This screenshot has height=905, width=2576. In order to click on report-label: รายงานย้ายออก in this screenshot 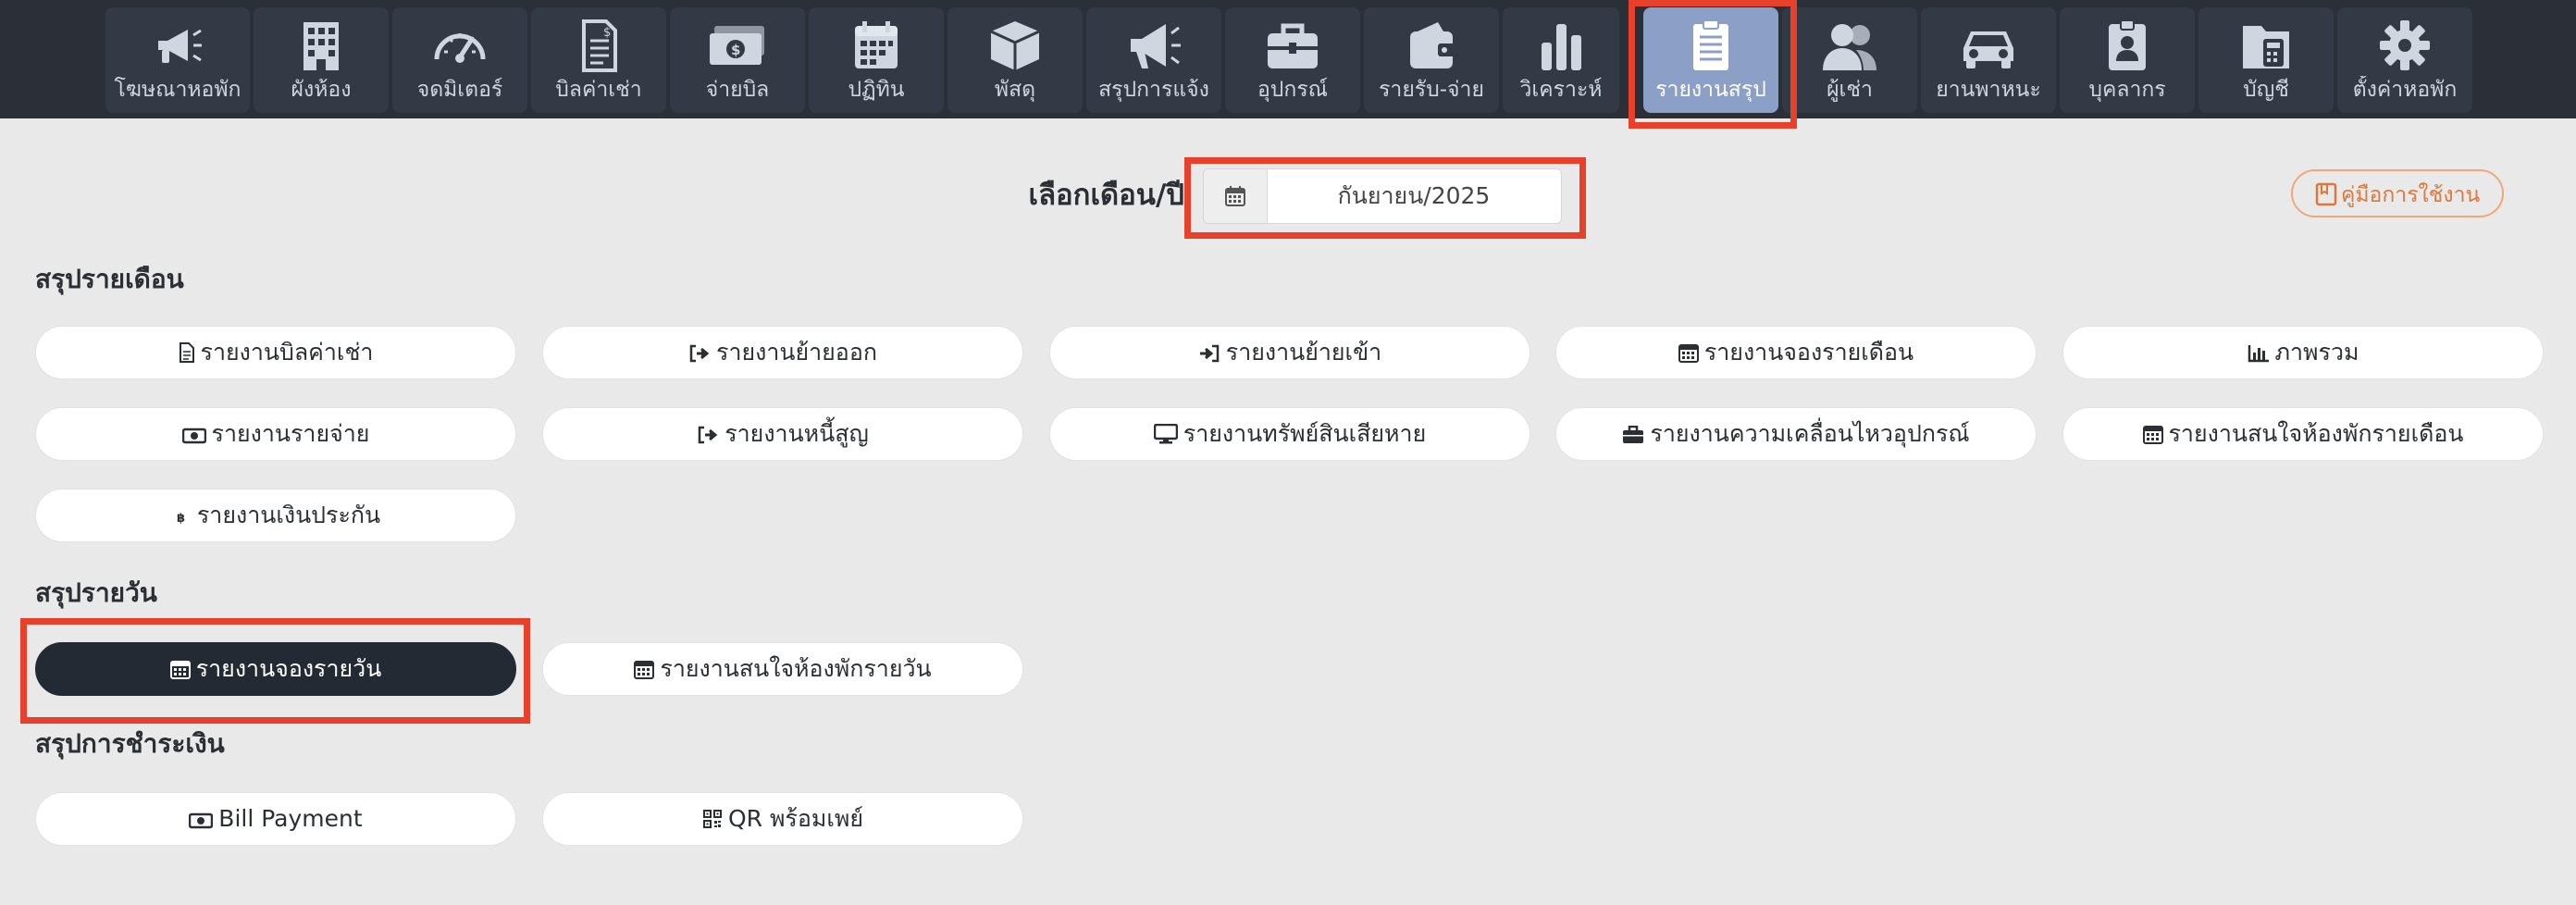, I will do `click(796, 352)`.